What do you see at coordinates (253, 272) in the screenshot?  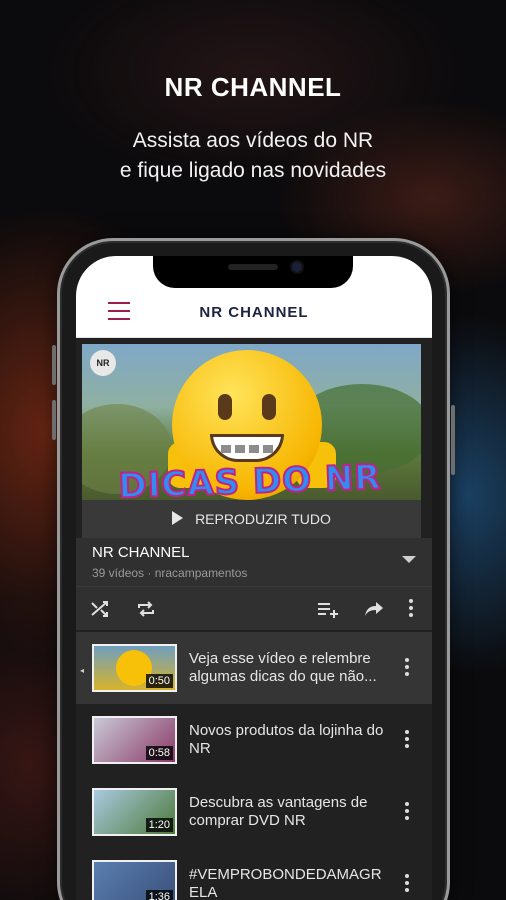 I see `phone-notch` at bounding box center [253, 272].